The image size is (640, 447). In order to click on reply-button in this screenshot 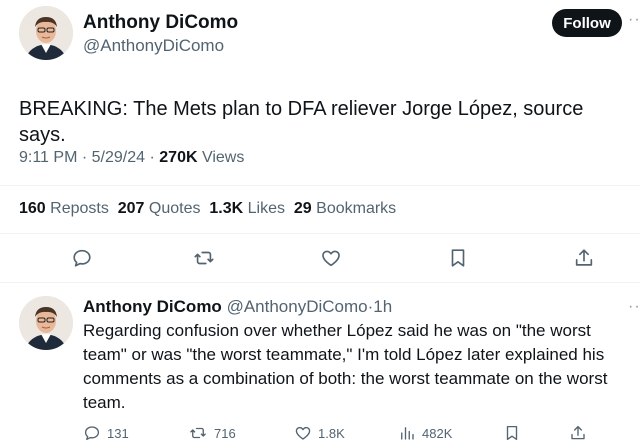, I will do `click(82, 258)`.